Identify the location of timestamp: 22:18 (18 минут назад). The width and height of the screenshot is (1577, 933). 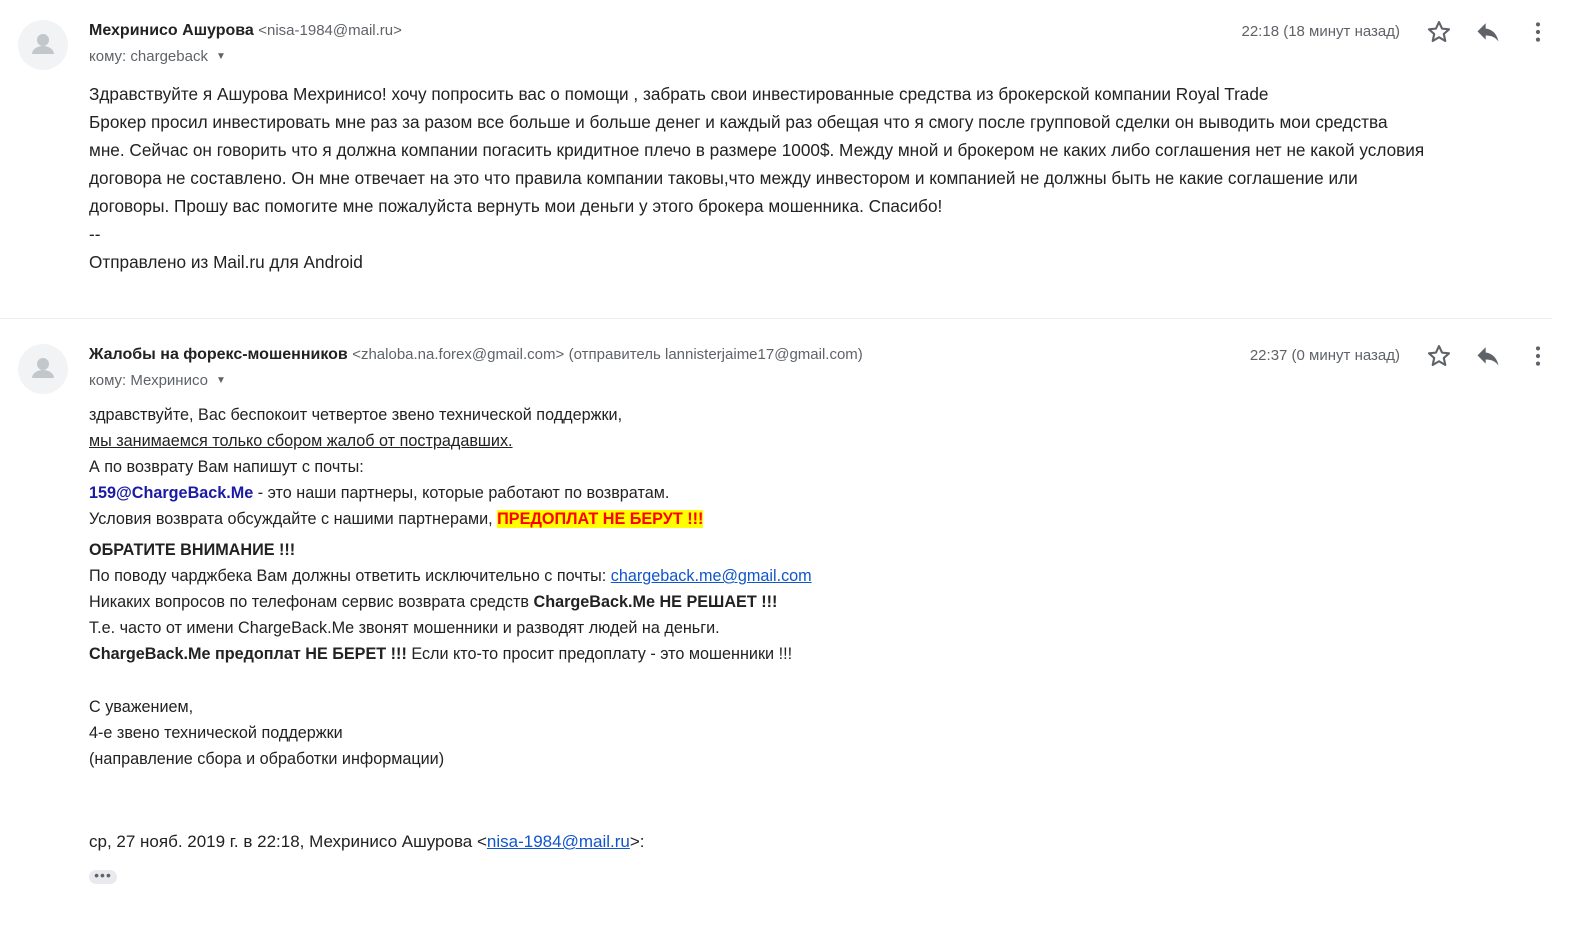
(1321, 31).